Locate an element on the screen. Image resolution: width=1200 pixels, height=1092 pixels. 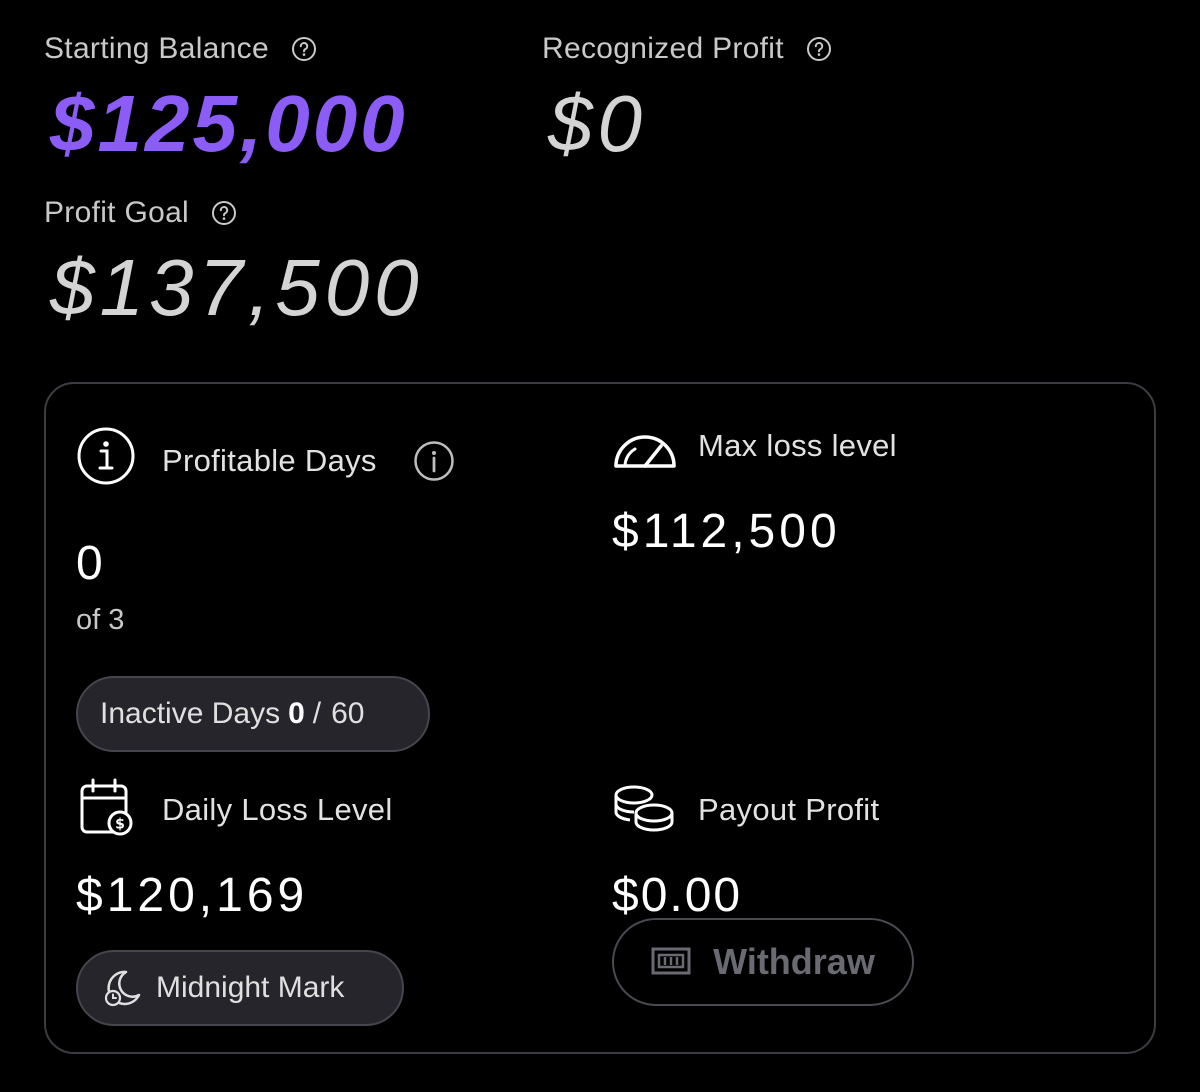
daily-loss-value: $120,169 is located at coordinates (192, 895).